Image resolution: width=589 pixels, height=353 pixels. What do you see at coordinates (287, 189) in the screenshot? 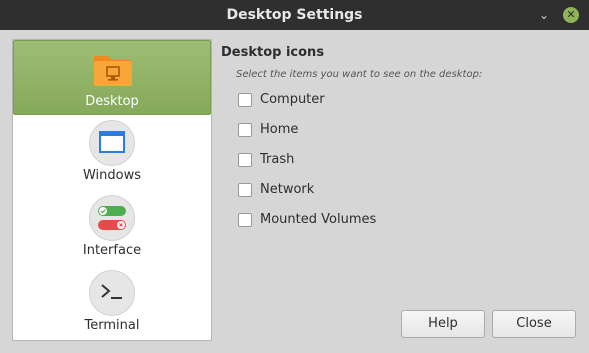
I see `checkbox-label: Network` at bounding box center [287, 189].